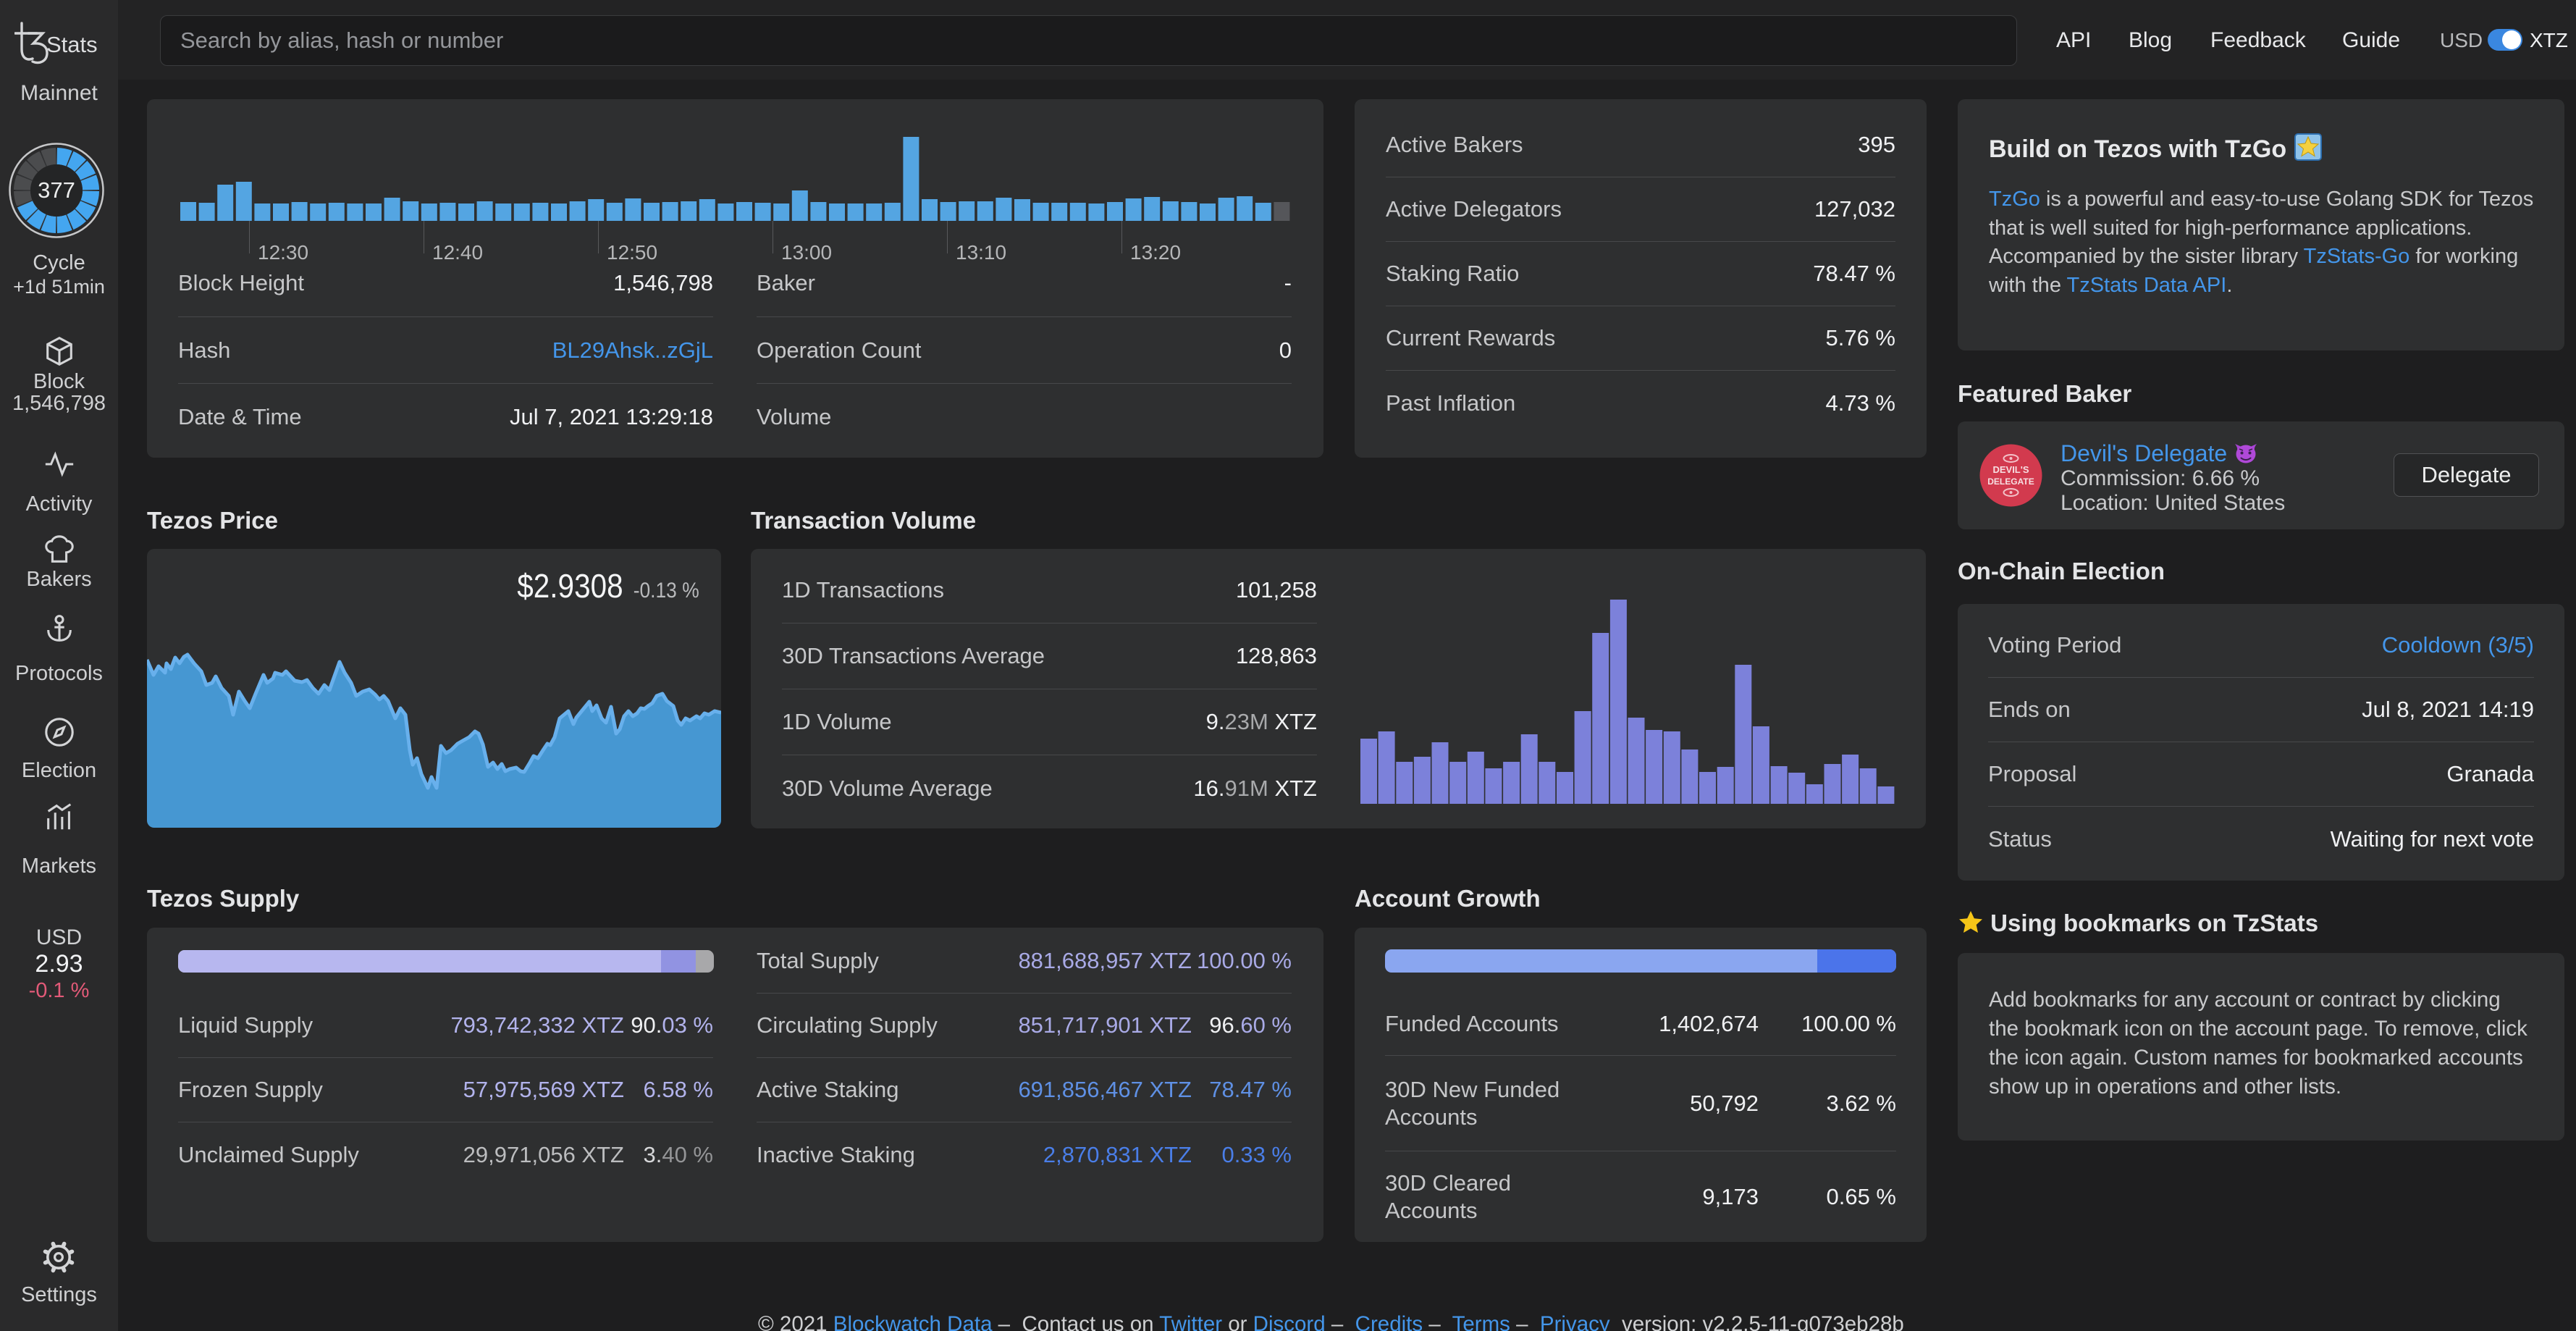  What do you see at coordinates (2010, 481) in the screenshot?
I see `svg-text: DELEGATE` at bounding box center [2010, 481].